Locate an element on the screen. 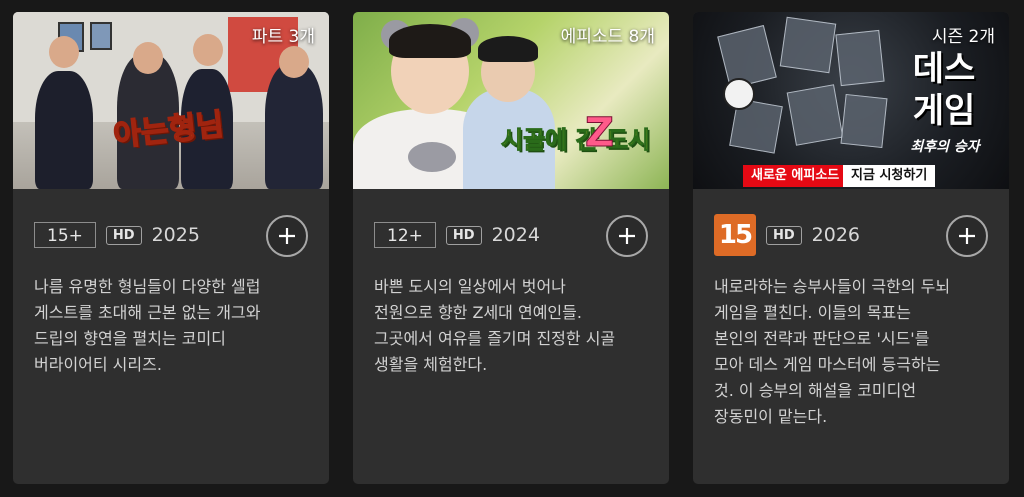  episode-count: 에피소드 8개 is located at coordinates (607, 37).